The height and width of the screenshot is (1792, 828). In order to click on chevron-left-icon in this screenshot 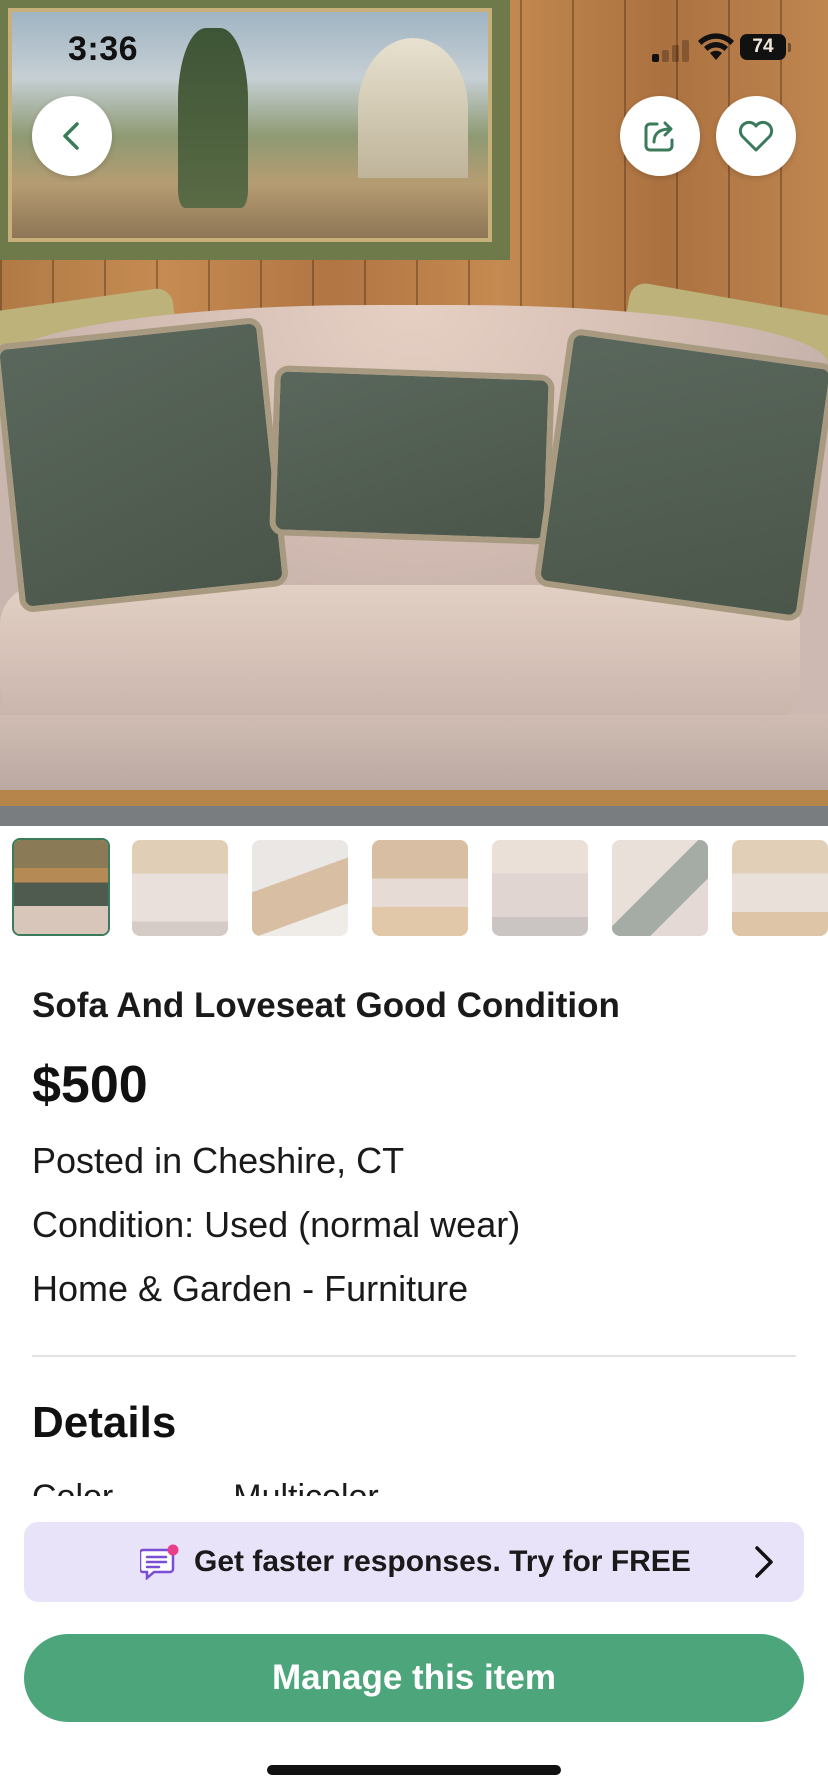, I will do `click(71, 136)`.